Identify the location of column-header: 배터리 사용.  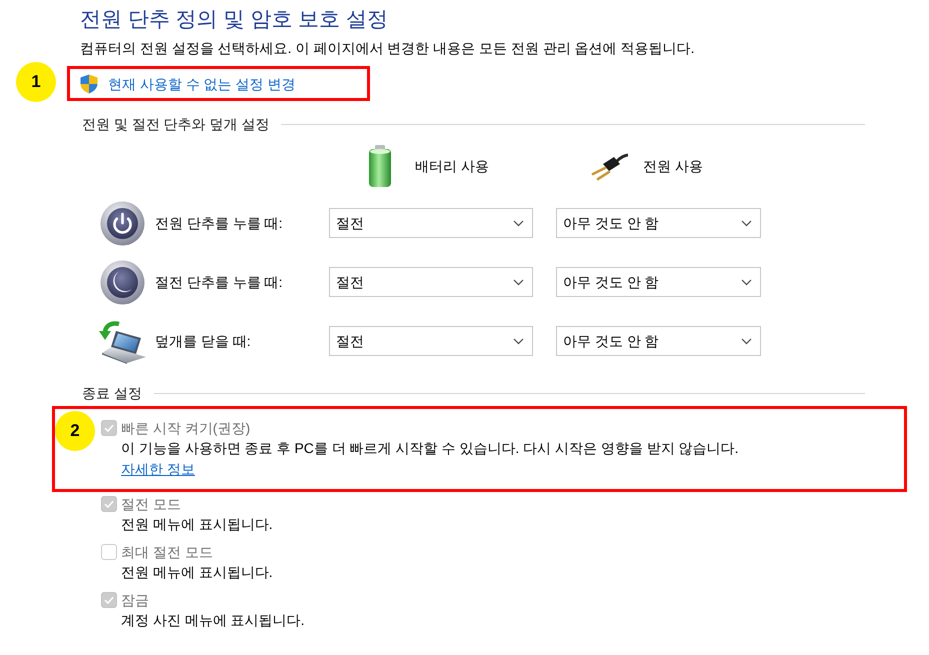
(452, 166).